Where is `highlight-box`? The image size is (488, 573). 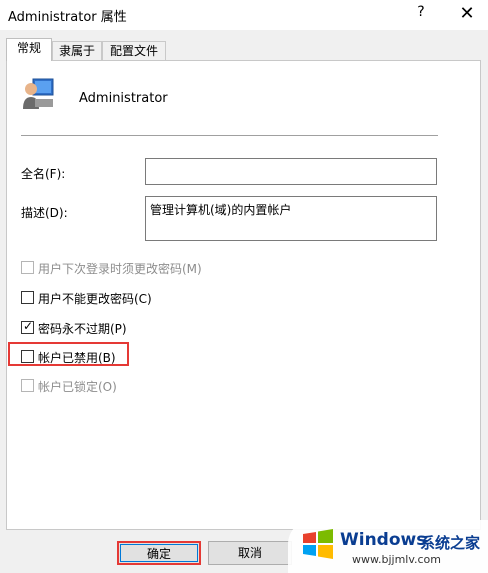
highlight-box is located at coordinates (68, 354).